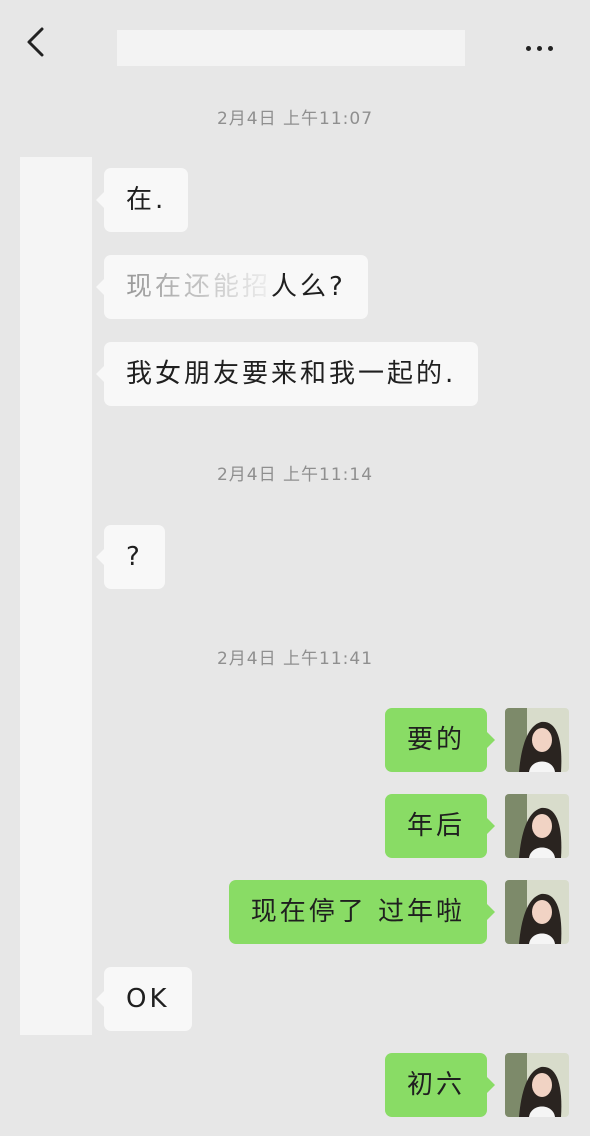 The height and width of the screenshot is (1136, 590). I want to click on back-button, so click(37, 42).